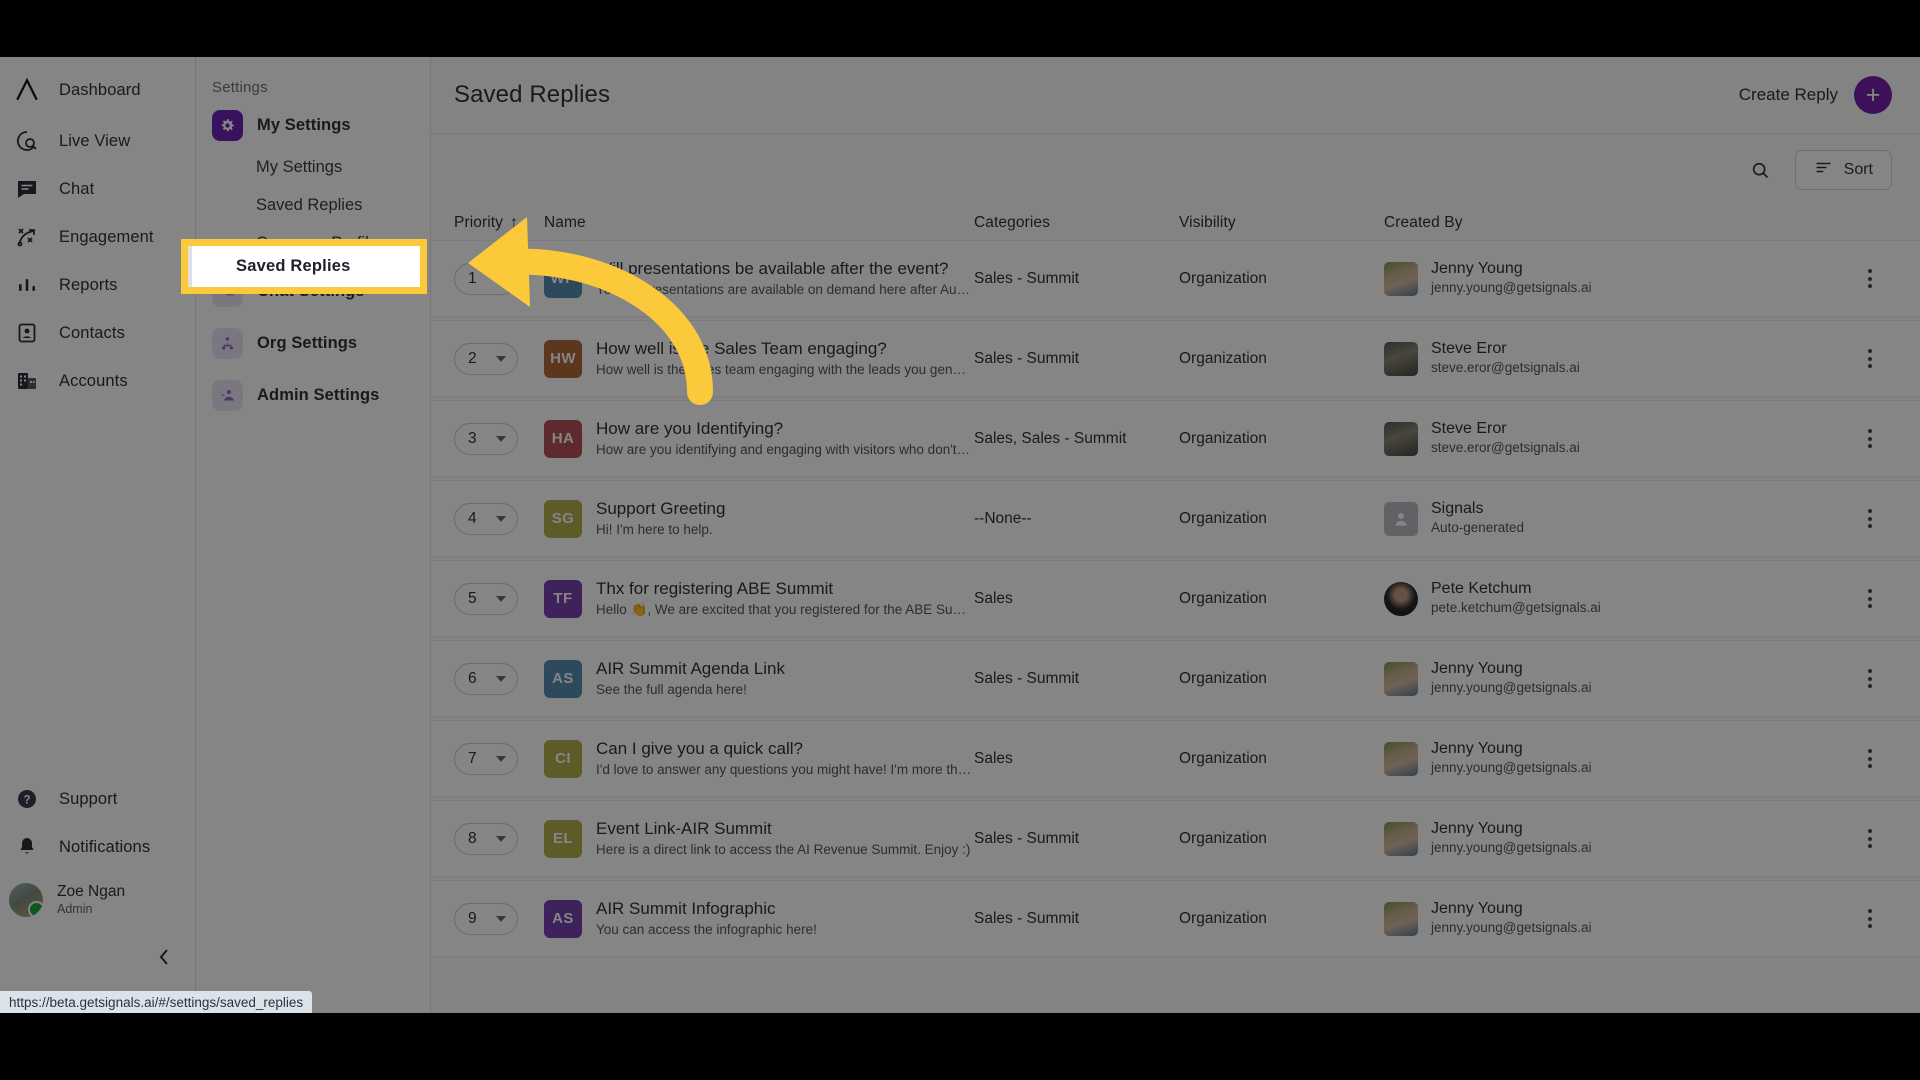  What do you see at coordinates (93, 380) in the screenshot?
I see `sidebar-item-label: Accounts` at bounding box center [93, 380].